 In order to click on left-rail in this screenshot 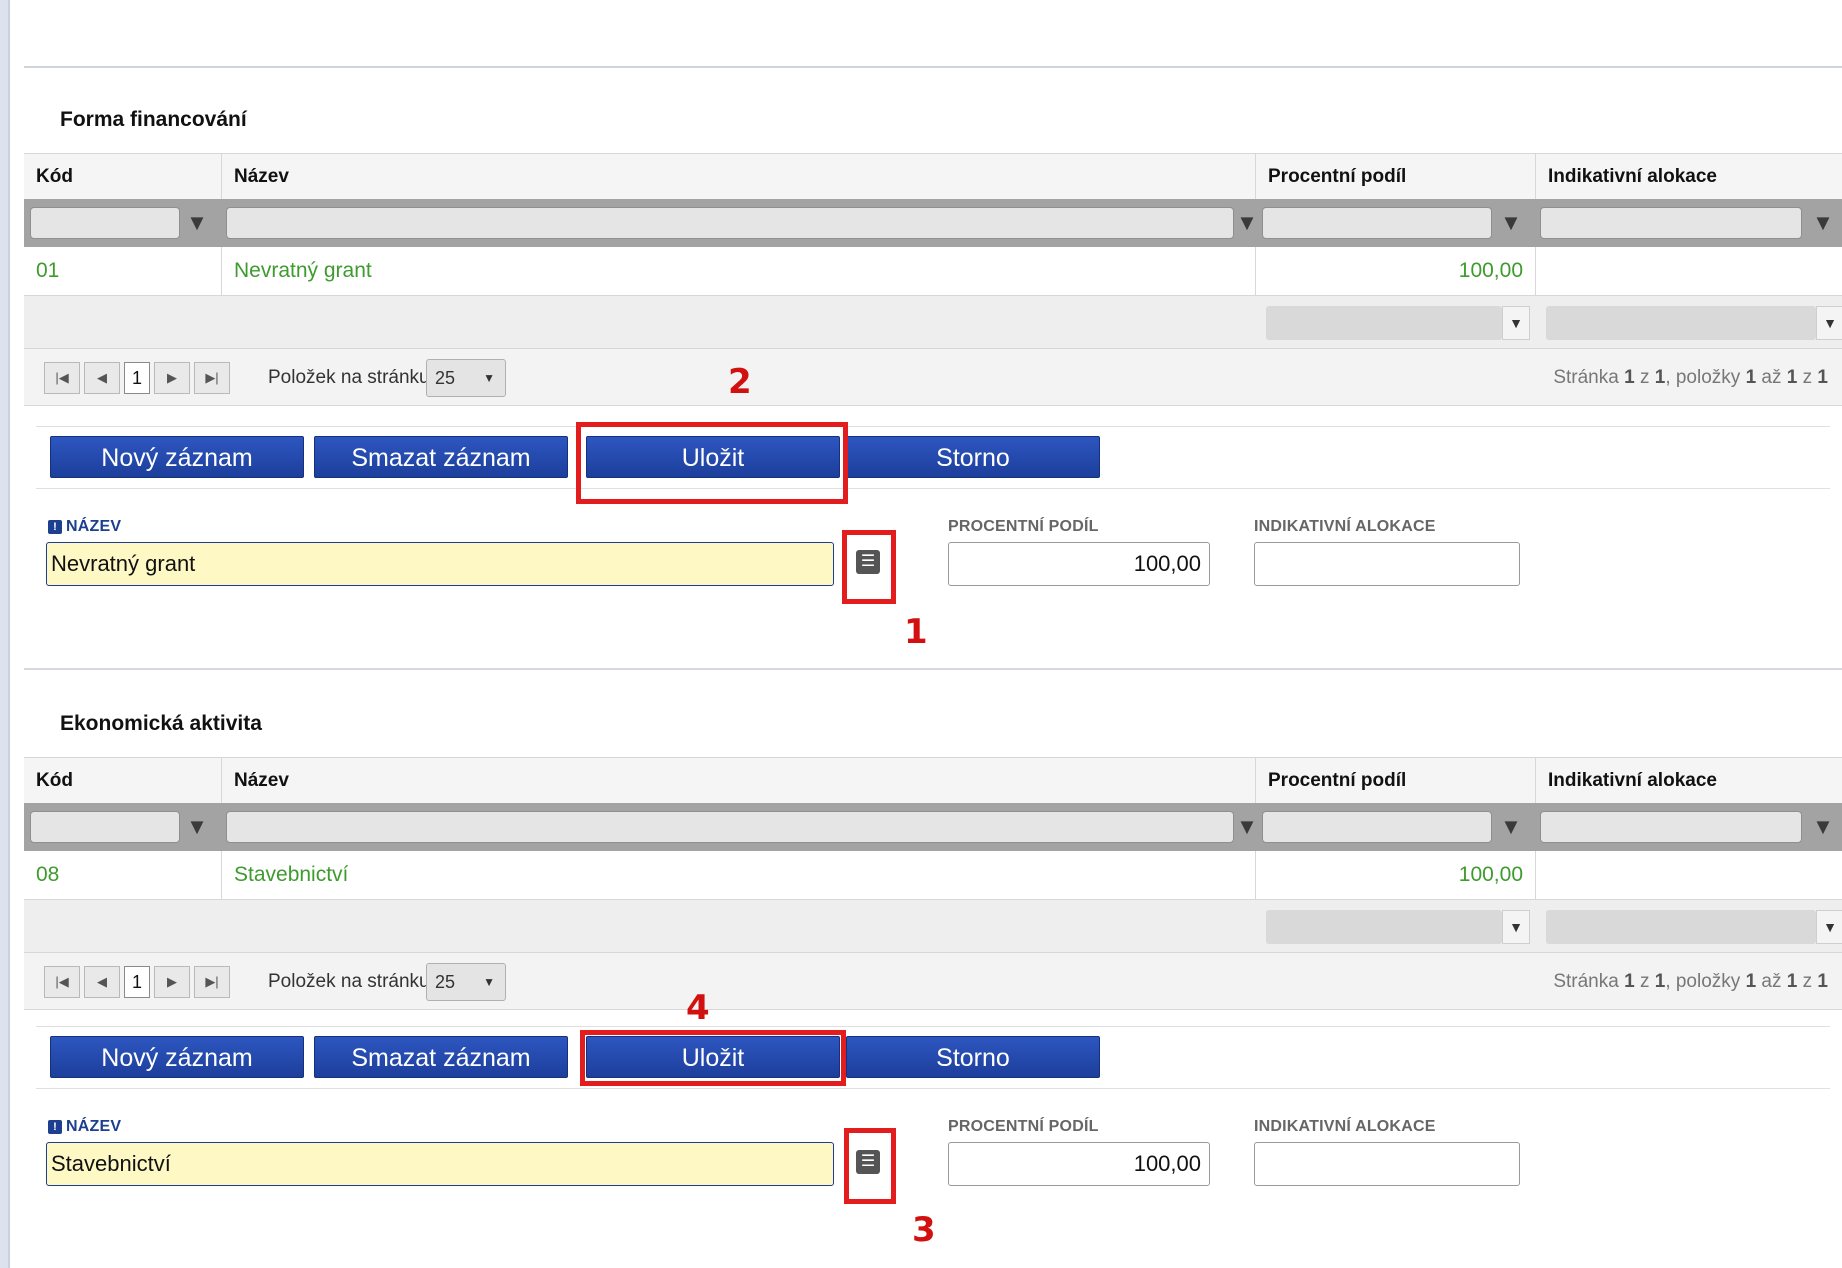, I will do `click(5, 634)`.